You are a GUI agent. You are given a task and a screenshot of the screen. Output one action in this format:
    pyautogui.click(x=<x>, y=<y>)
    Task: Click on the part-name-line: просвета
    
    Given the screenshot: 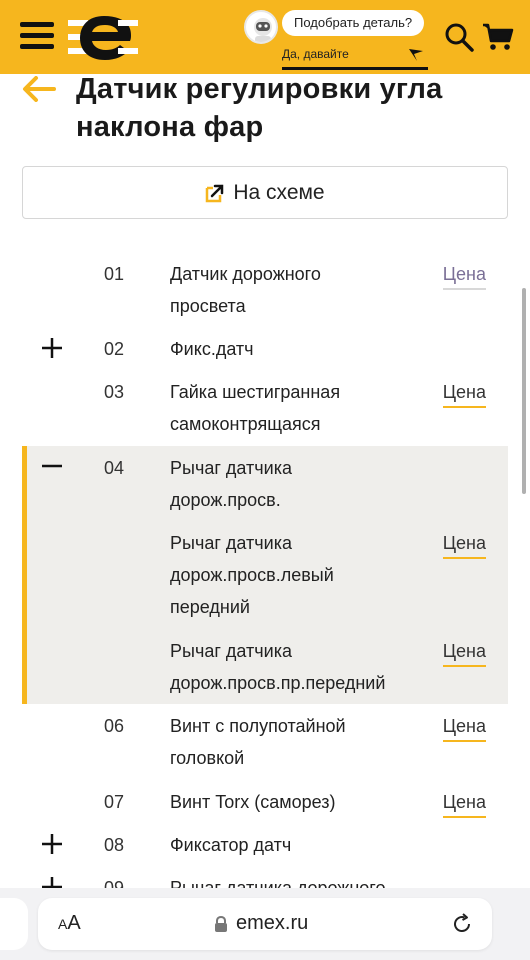 What is the action you would take?
    pyautogui.click(x=208, y=306)
    